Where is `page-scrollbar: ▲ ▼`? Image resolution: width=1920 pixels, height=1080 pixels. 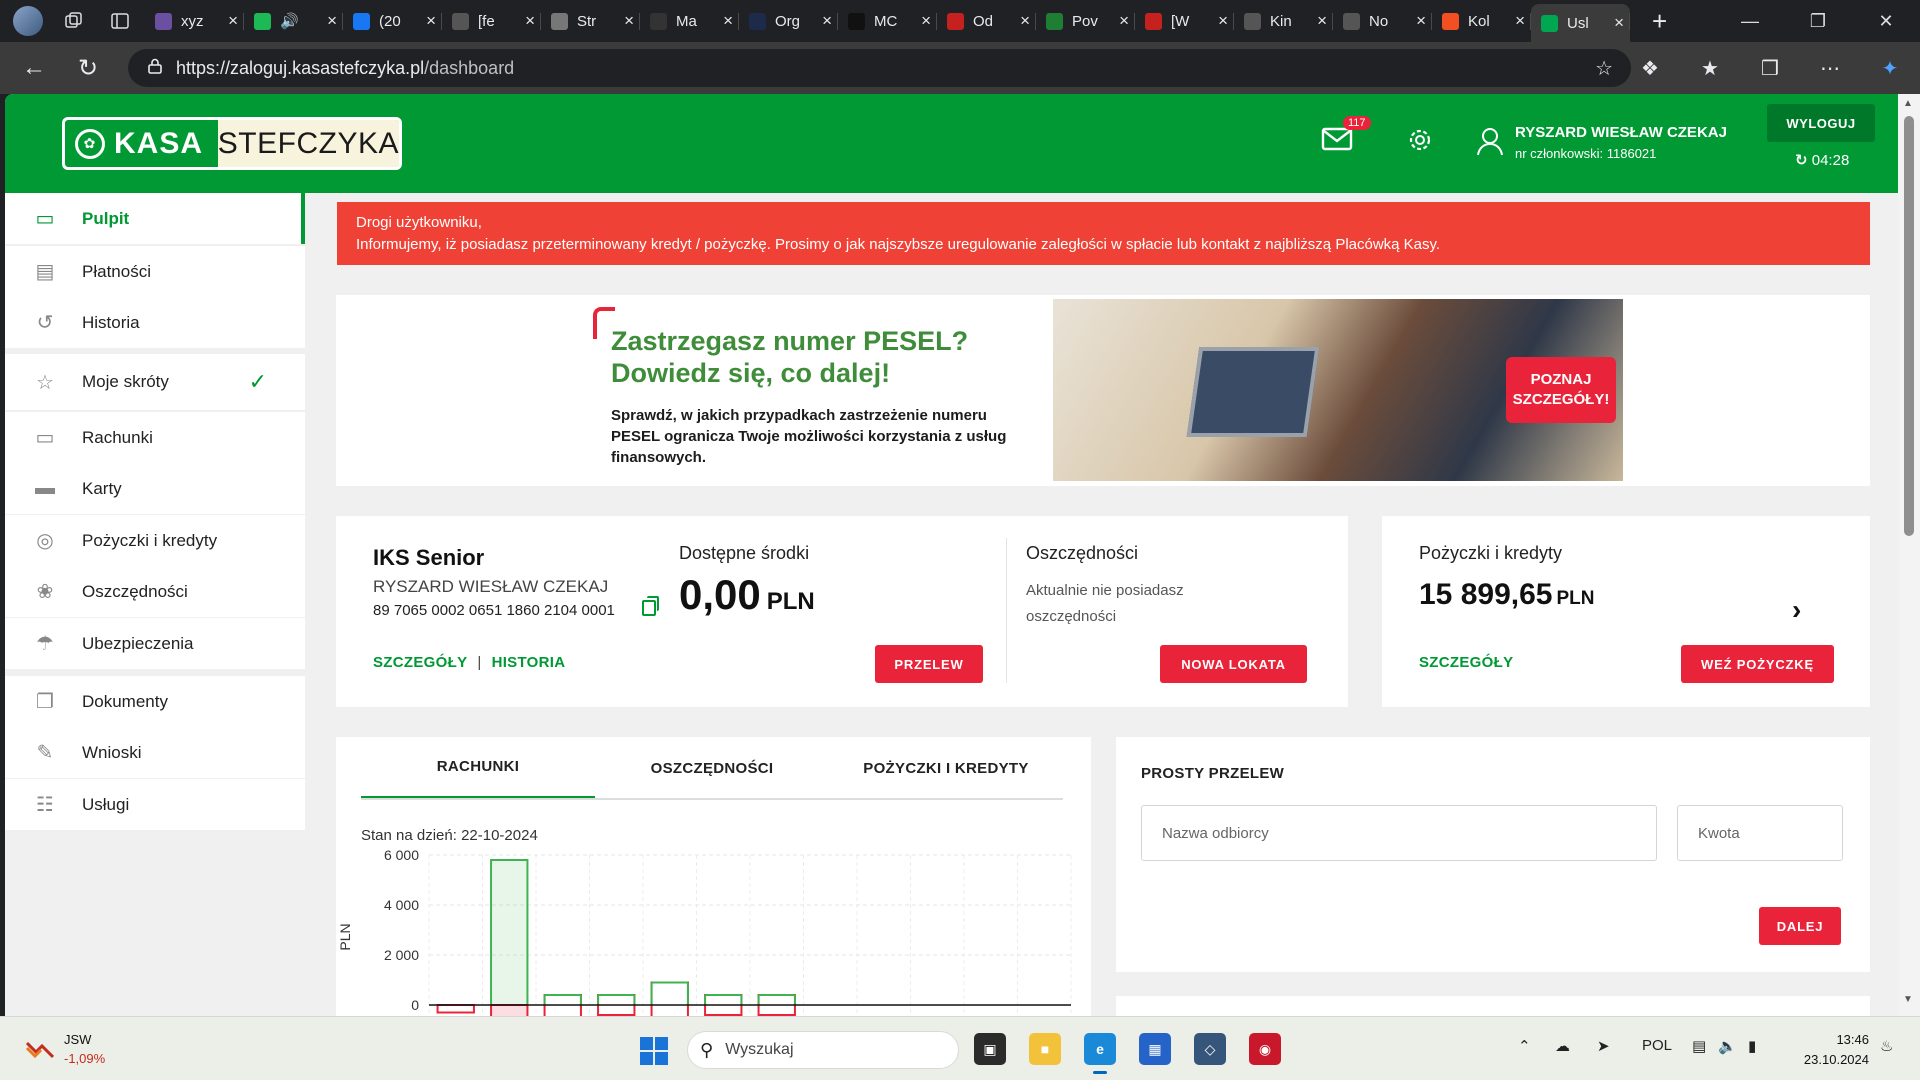
page-scrollbar: ▲ ▼ is located at coordinates (1909, 555).